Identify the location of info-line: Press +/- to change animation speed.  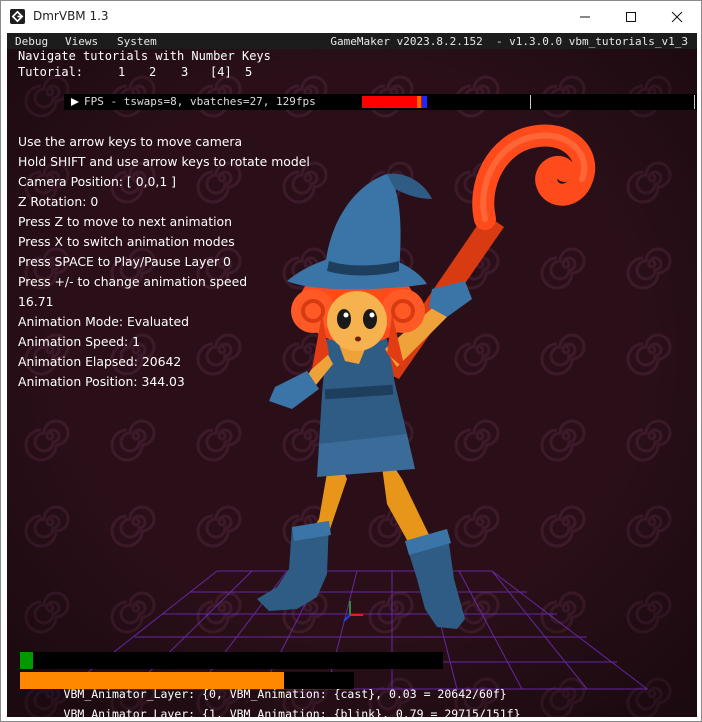
(133, 281).